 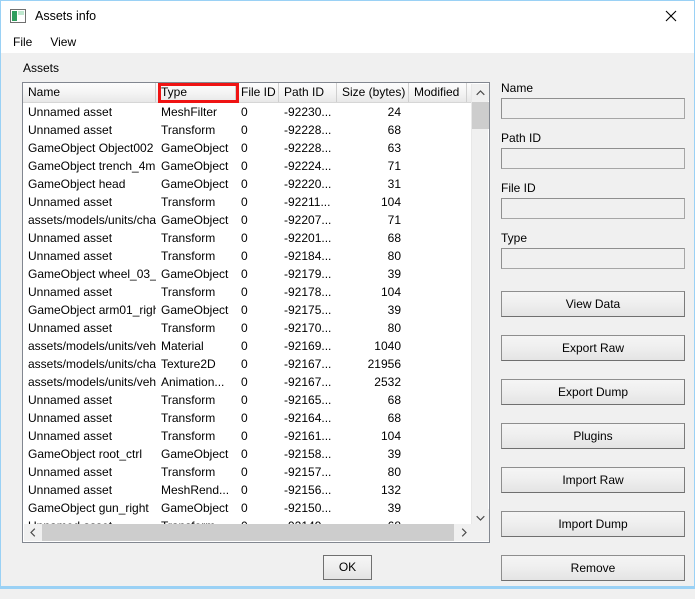 What do you see at coordinates (182, 346) in the screenshot?
I see `cell-type: Material` at bounding box center [182, 346].